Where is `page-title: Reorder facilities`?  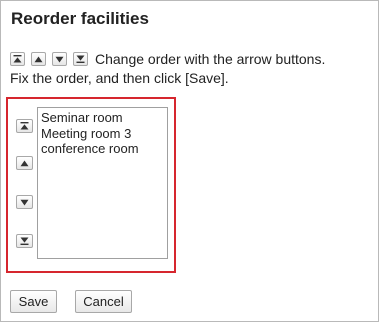 page-title: Reorder facilities is located at coordinates (80, 18).